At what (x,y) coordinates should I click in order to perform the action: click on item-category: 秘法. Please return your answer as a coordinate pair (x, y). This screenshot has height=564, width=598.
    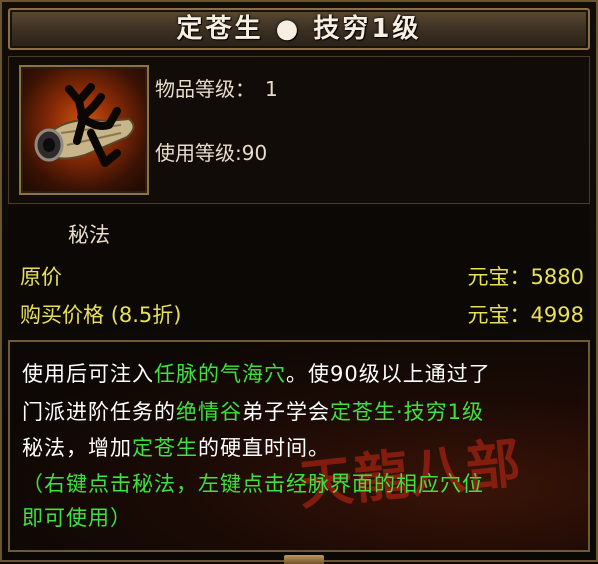
    Looking at the image, I should click on (89, 235).